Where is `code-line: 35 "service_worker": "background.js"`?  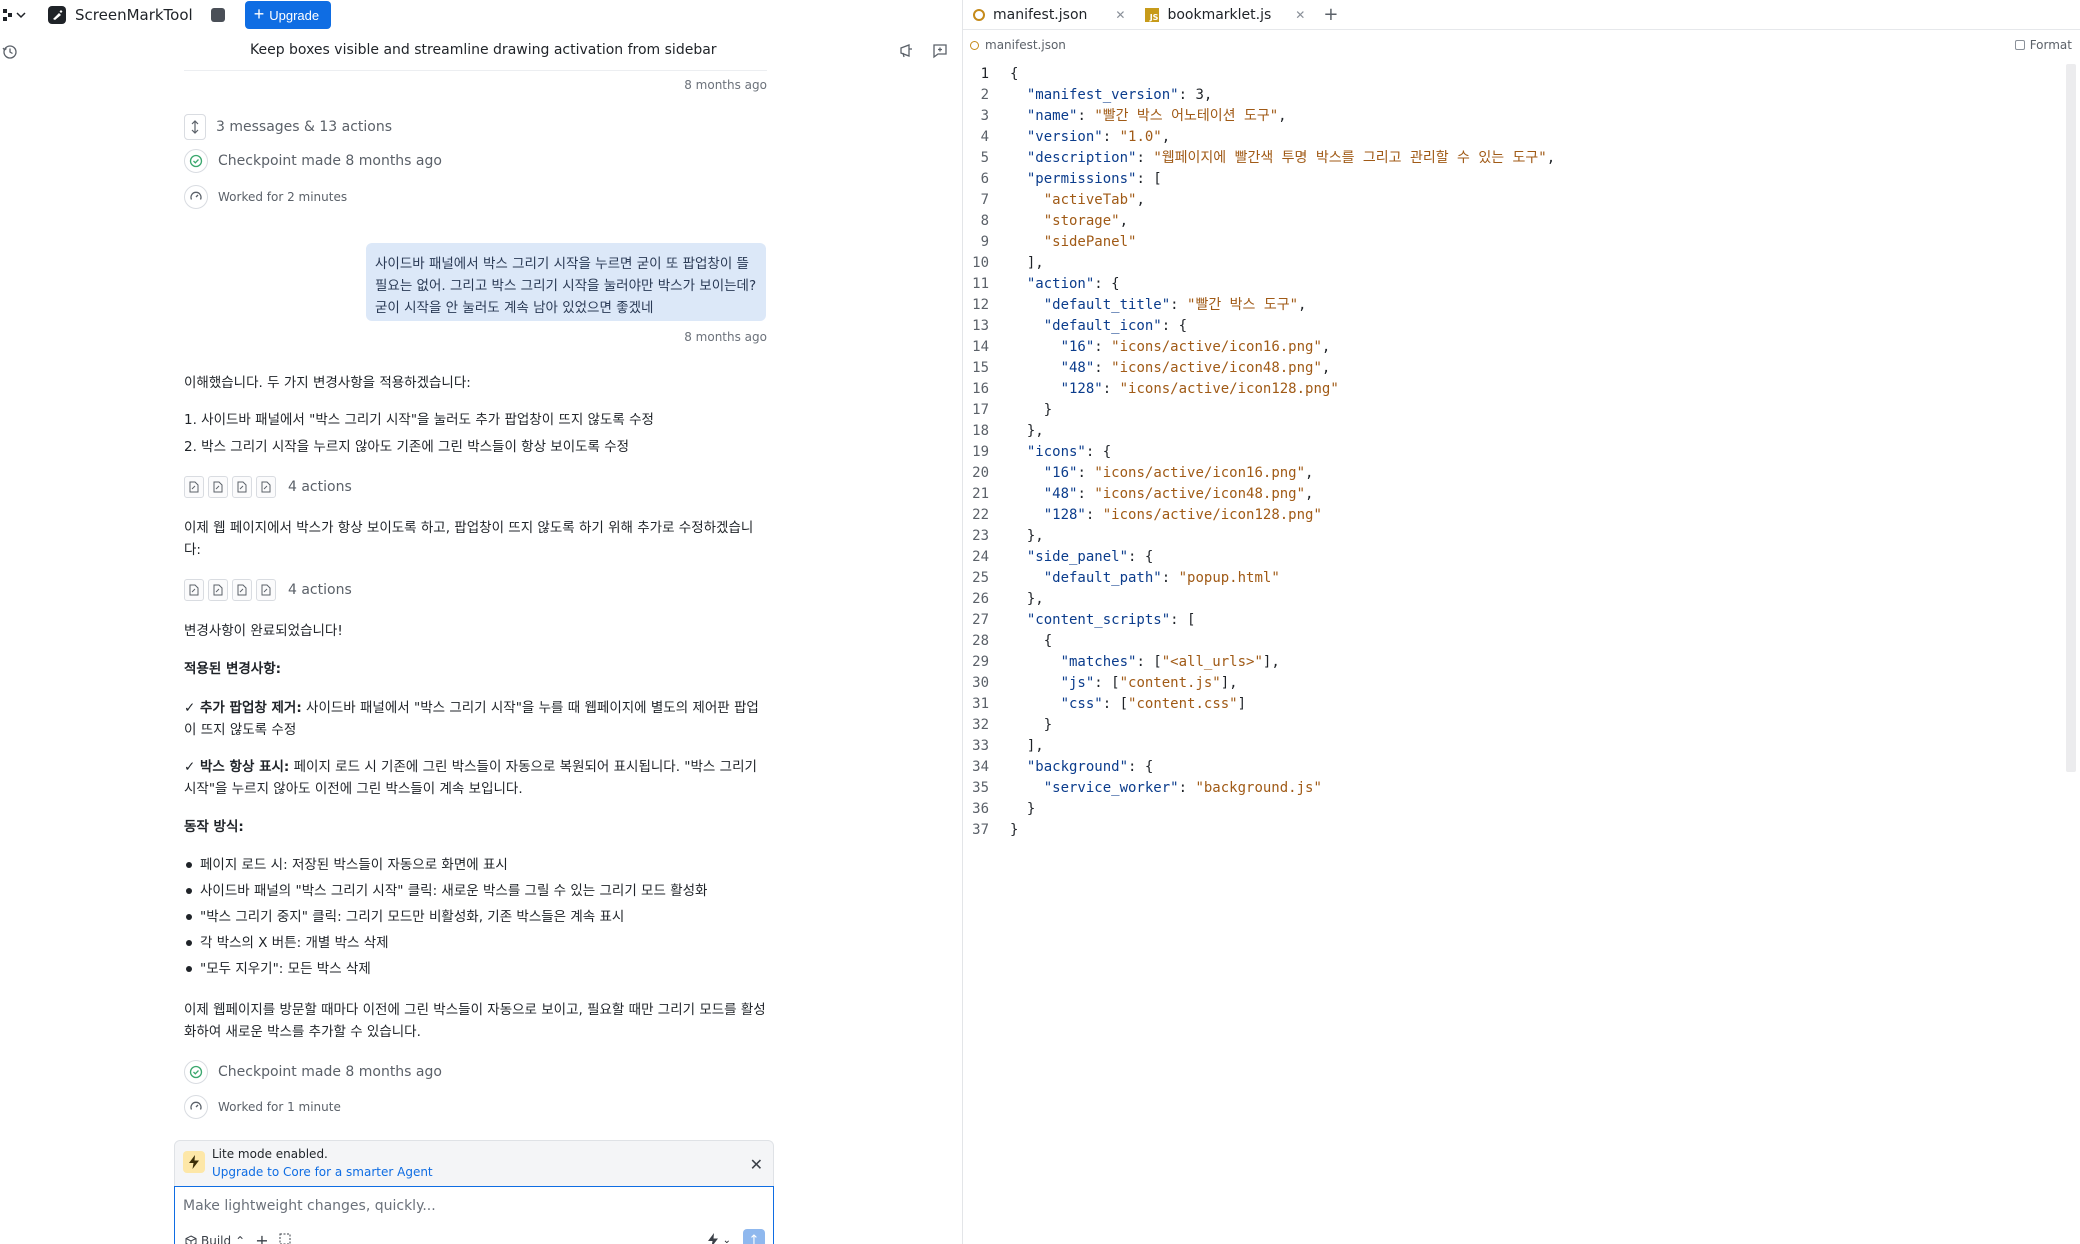
code-line: 35 "service_worker": "background.js" is located at coordinates (1513, 788).